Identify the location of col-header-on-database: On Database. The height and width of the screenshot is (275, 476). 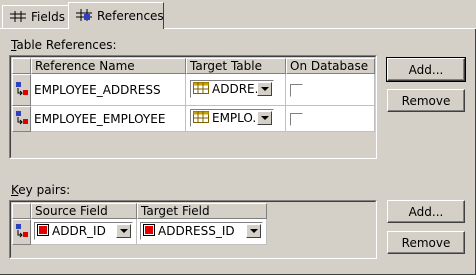
(330, 66).